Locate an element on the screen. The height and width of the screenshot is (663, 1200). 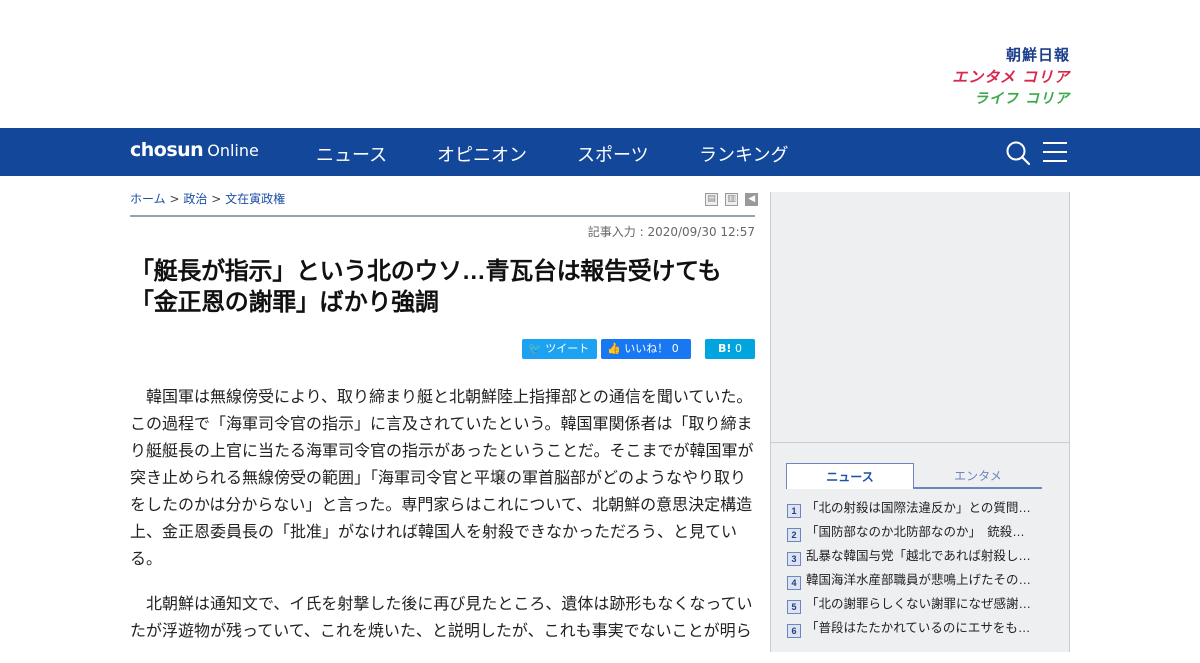
back-arrow-icon: ◀ is located at coordinates (752, 199).